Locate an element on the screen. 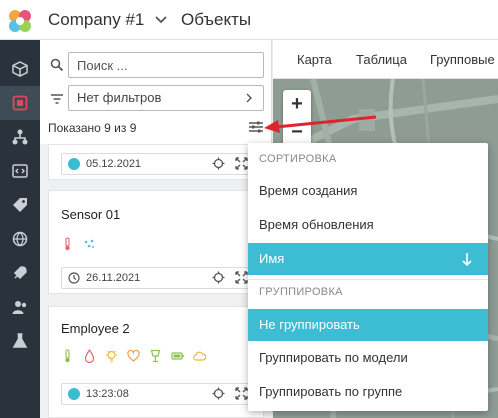  nav-rail is located at coordinates (20, 229).